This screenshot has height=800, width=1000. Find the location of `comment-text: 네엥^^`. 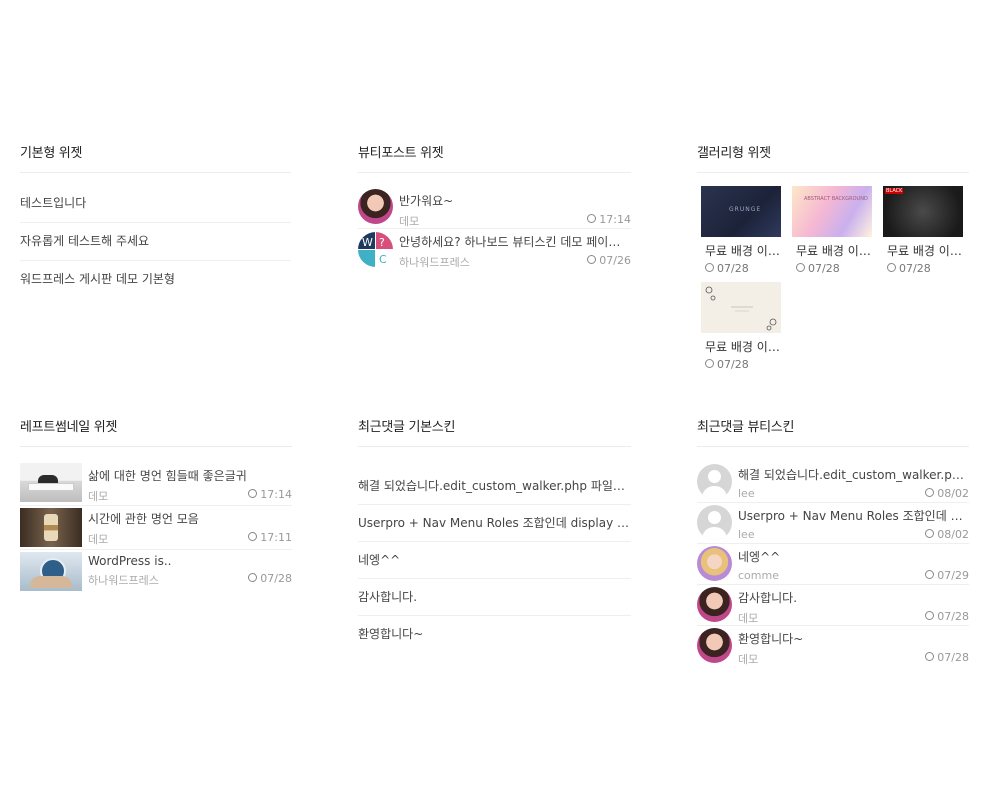

comment-text: 네엥^^ is located at coordinates (853, 556).